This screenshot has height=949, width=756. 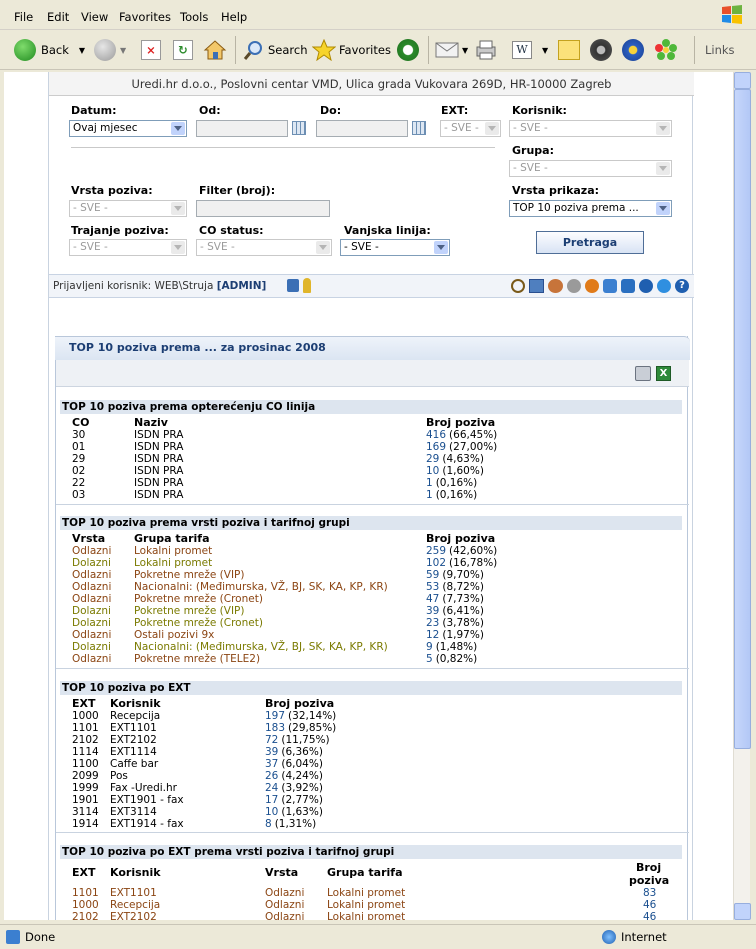 What do you see at coordinates (663, 373) in the screenshot?
I see `excel-export-icon: X` at bounding box center [663, 373].